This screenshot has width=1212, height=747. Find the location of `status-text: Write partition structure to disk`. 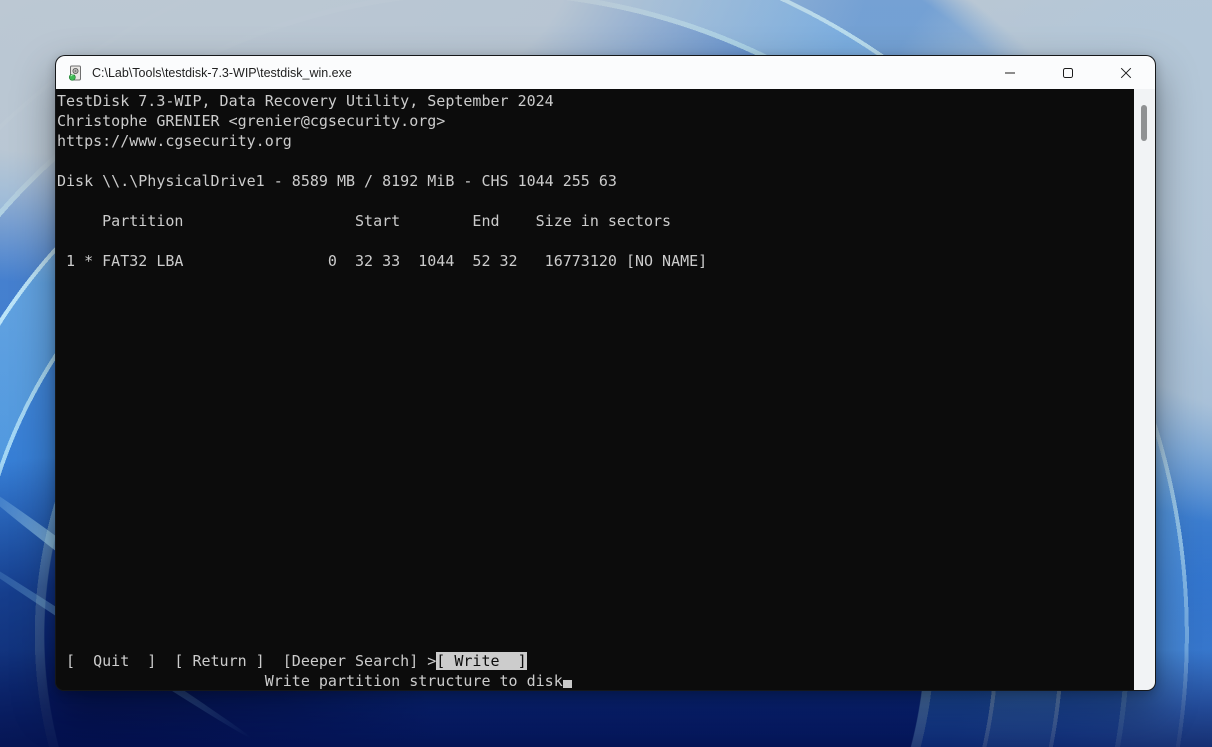

status-text: Write partition structure to disk is located at coordinates (310, 681).